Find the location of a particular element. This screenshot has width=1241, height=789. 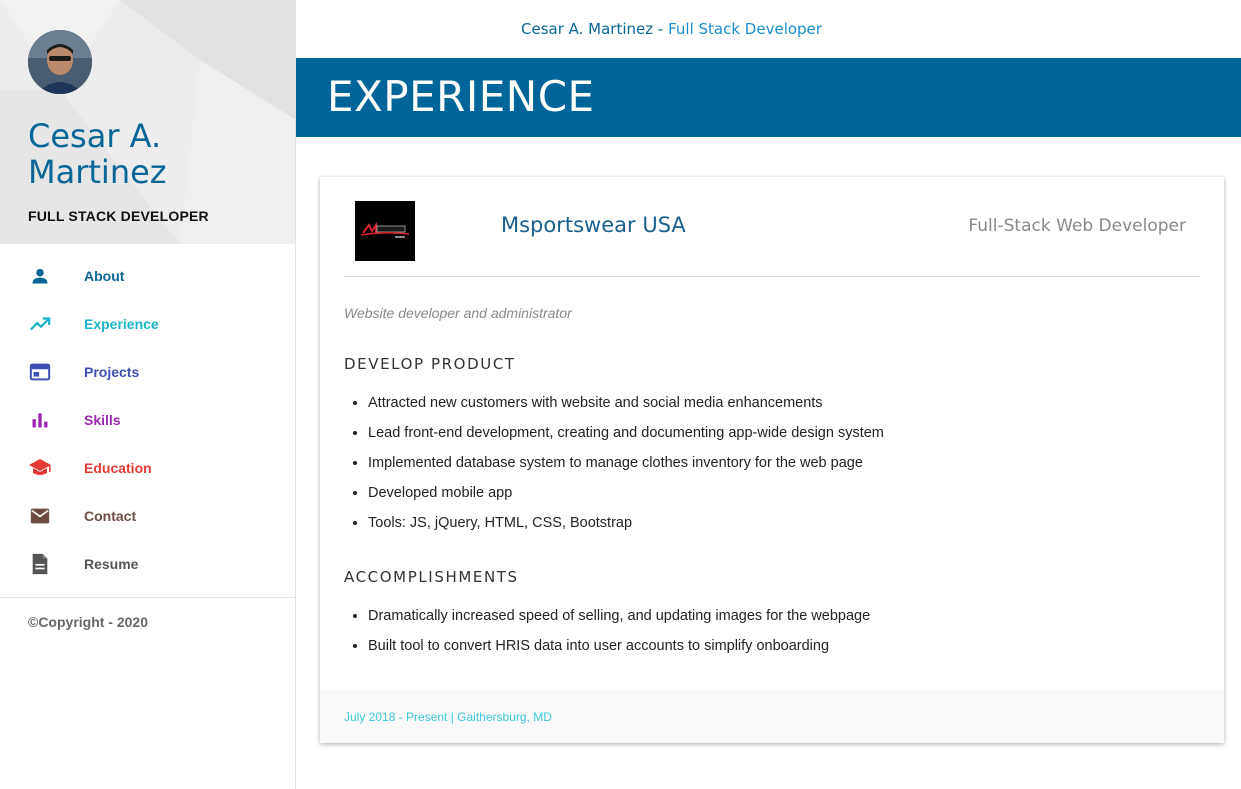

top-header: Cesar A. Martinez - Full Stack Developer is located at coordinates (768, 29).